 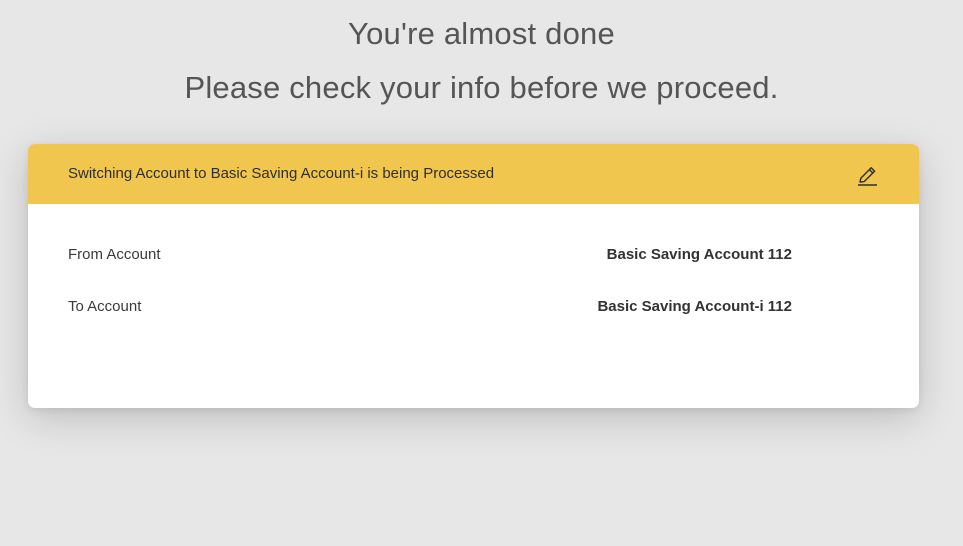 I want to click on page-title: You're almost done, so click(x=481, y=33).